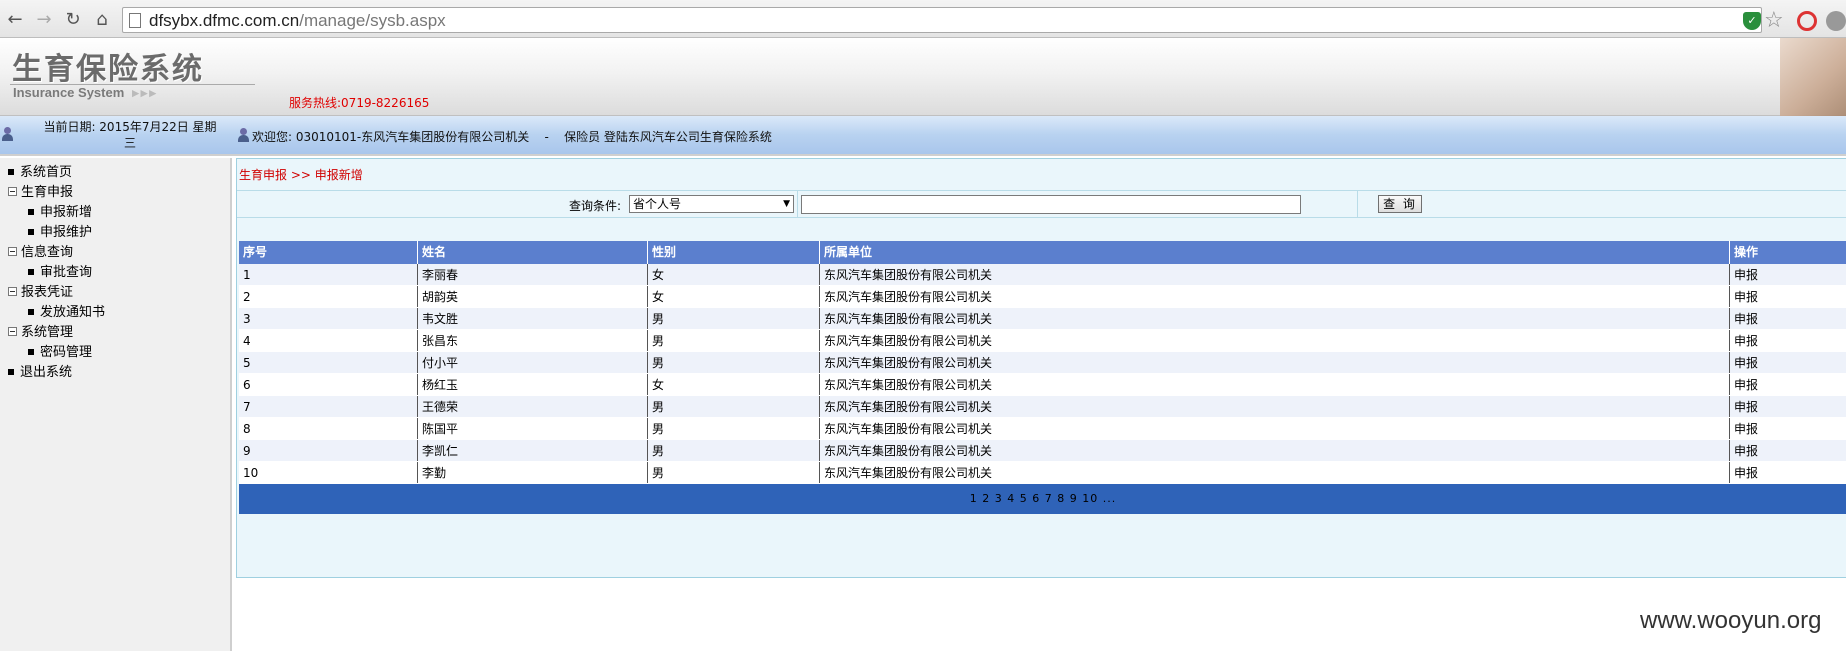  Describe the element at coordinates (1042, 429) in the screenshot. I see `table-row: 8 陈国平男东风汽车集团股份有限公司机关 申报` at that location.